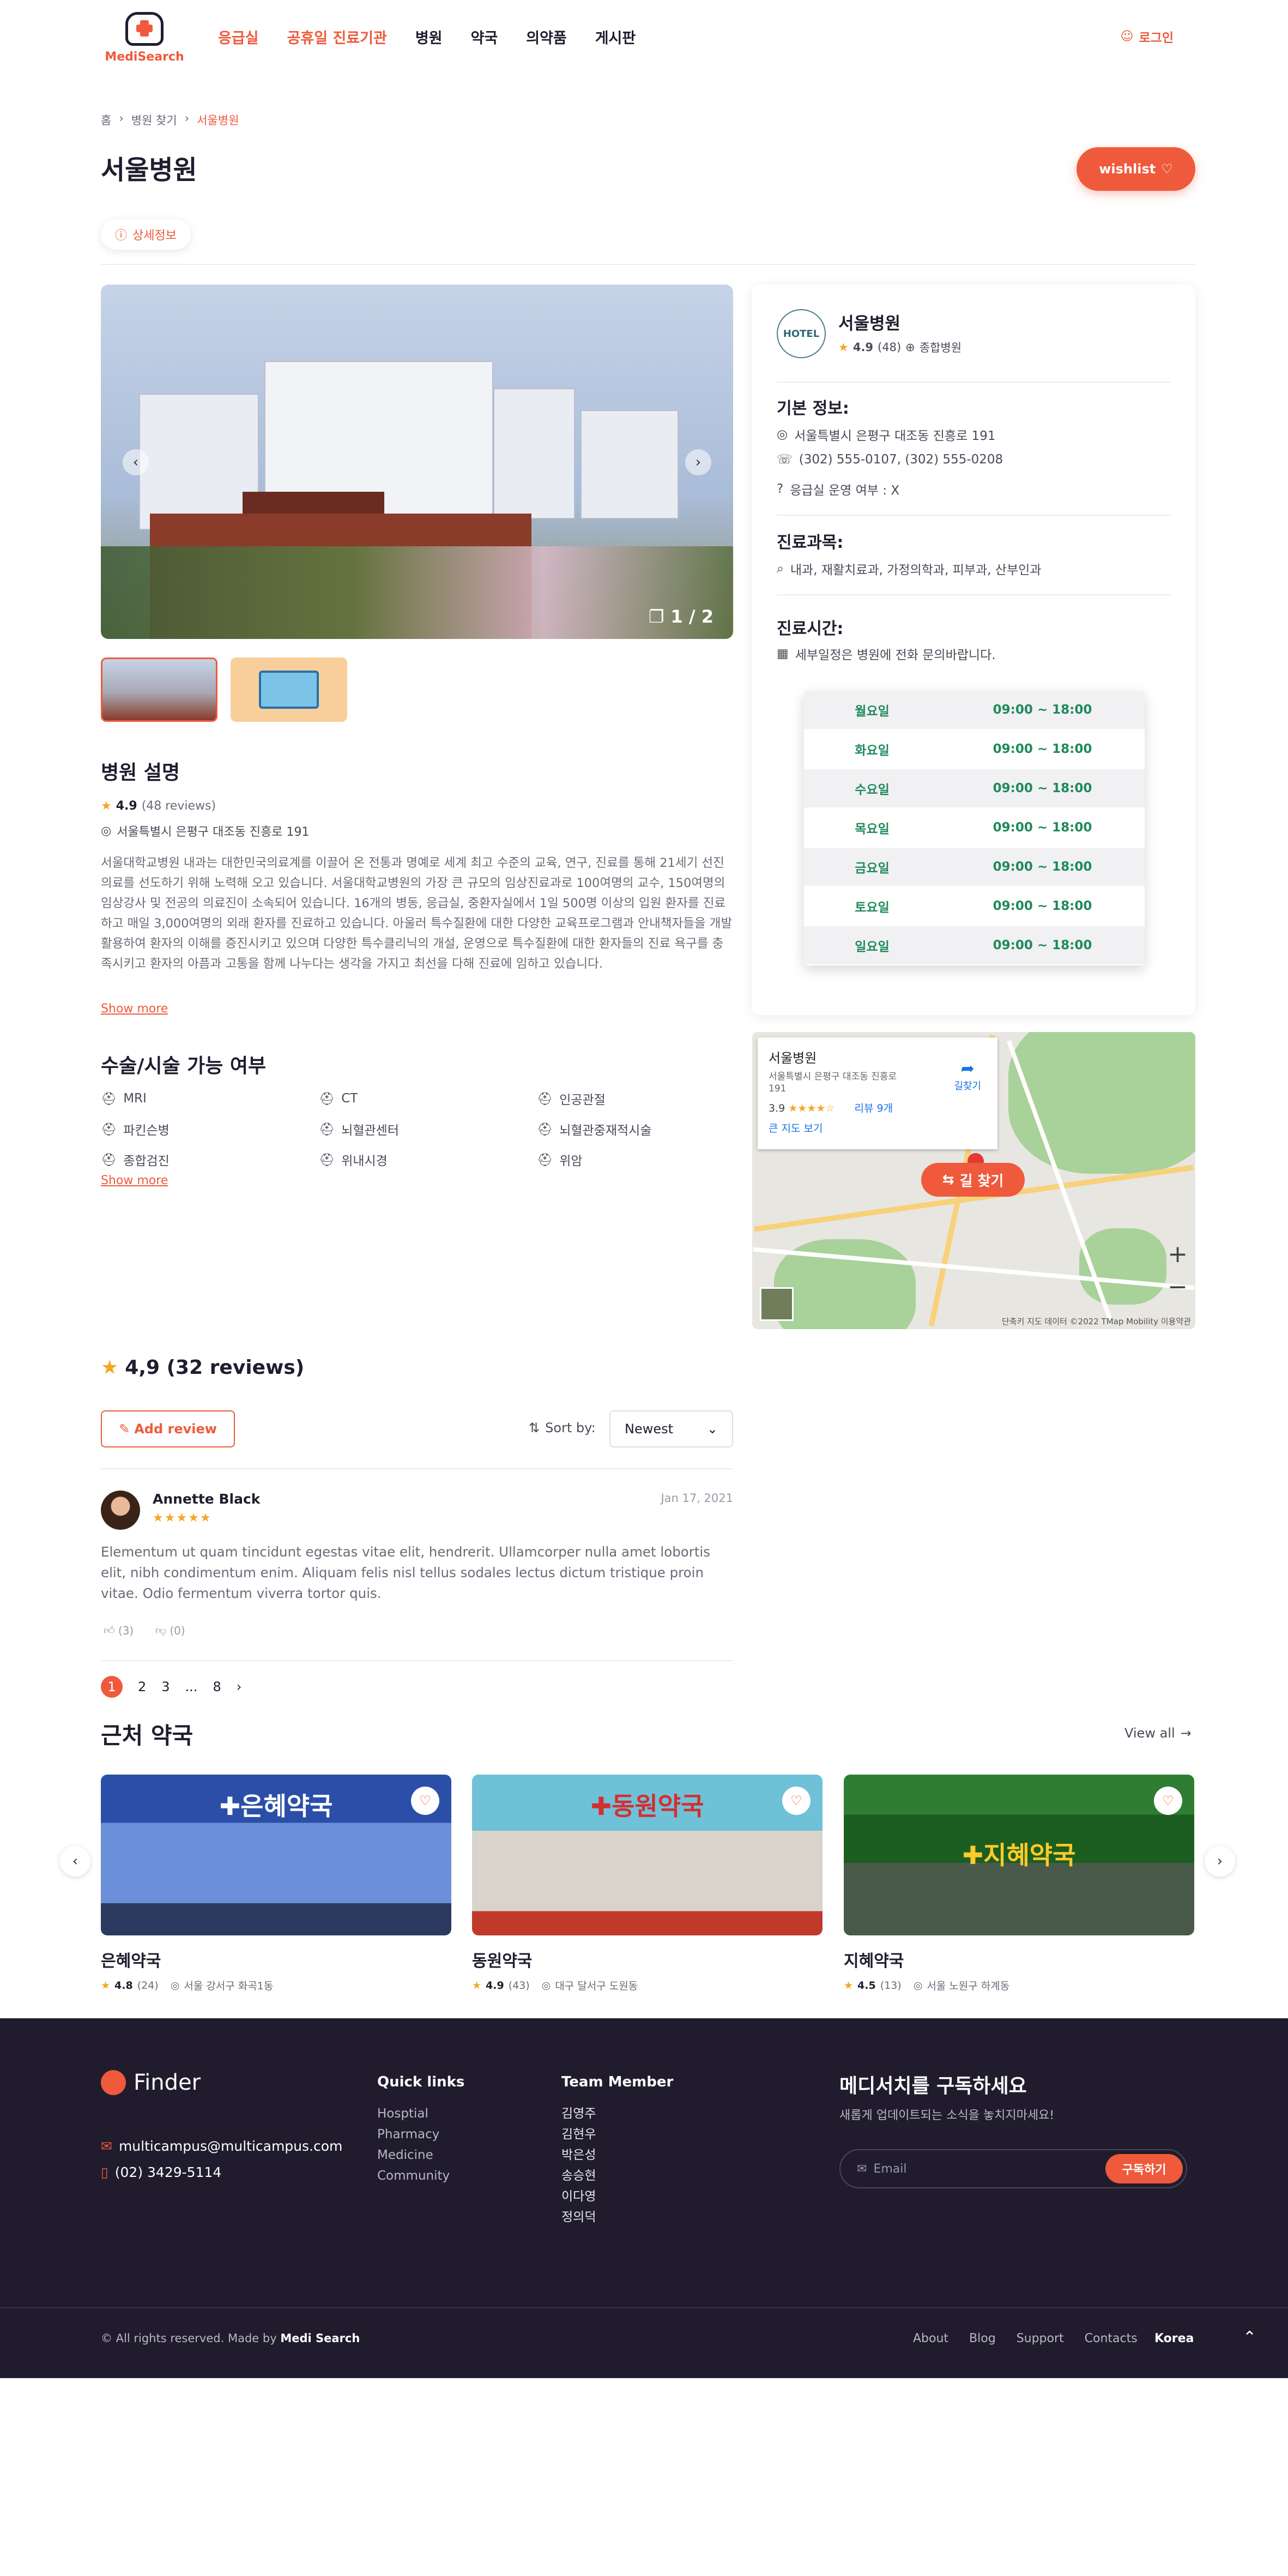  Describe the element at coordinates (649, 1429) in the screenshot. I see `sort-select-value: Newest` at that location.